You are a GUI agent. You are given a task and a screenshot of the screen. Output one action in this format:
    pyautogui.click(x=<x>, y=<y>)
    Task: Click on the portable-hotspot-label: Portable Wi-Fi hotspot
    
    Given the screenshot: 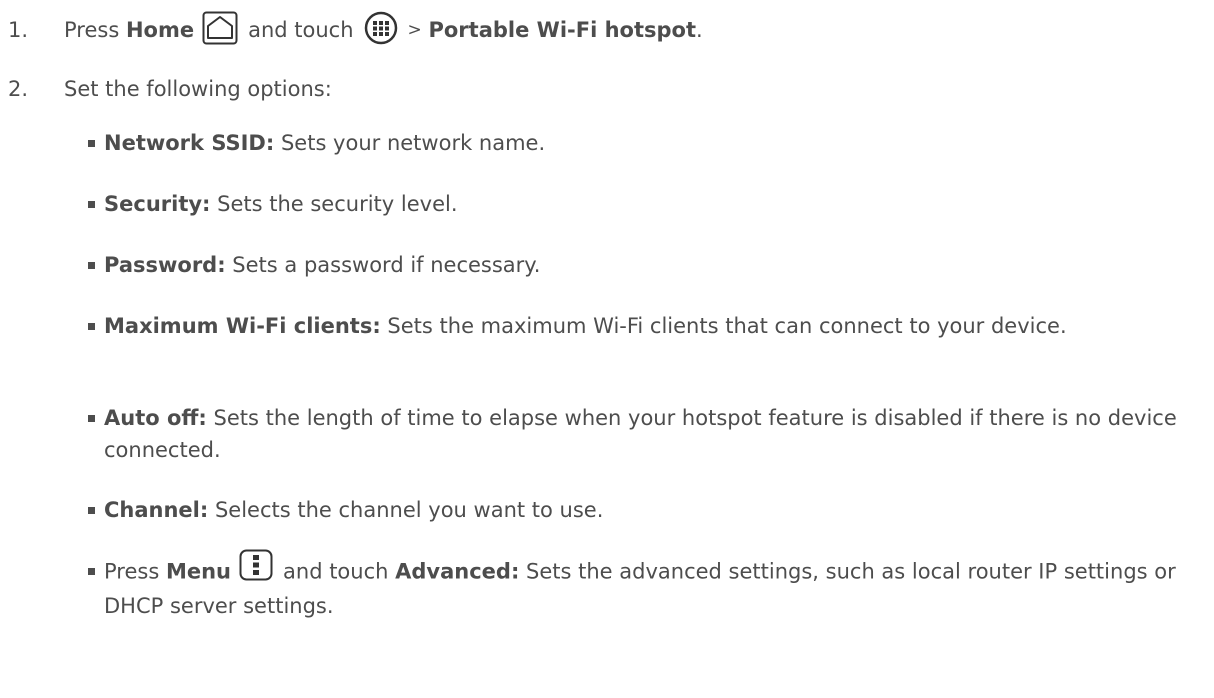 What is the action you would take?
    pyautogui.click(x=562, y=30)
    